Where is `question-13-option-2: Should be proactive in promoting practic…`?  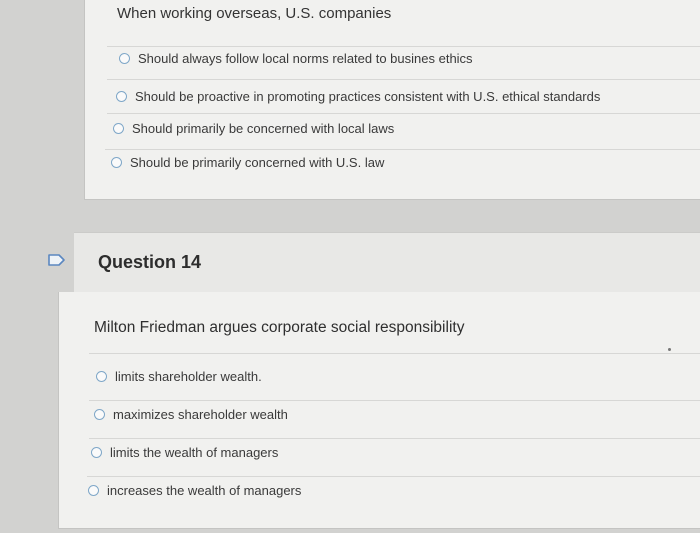
question-13-option-2: Should be proactive in promoting practic… is located at coordinates (358, 96).